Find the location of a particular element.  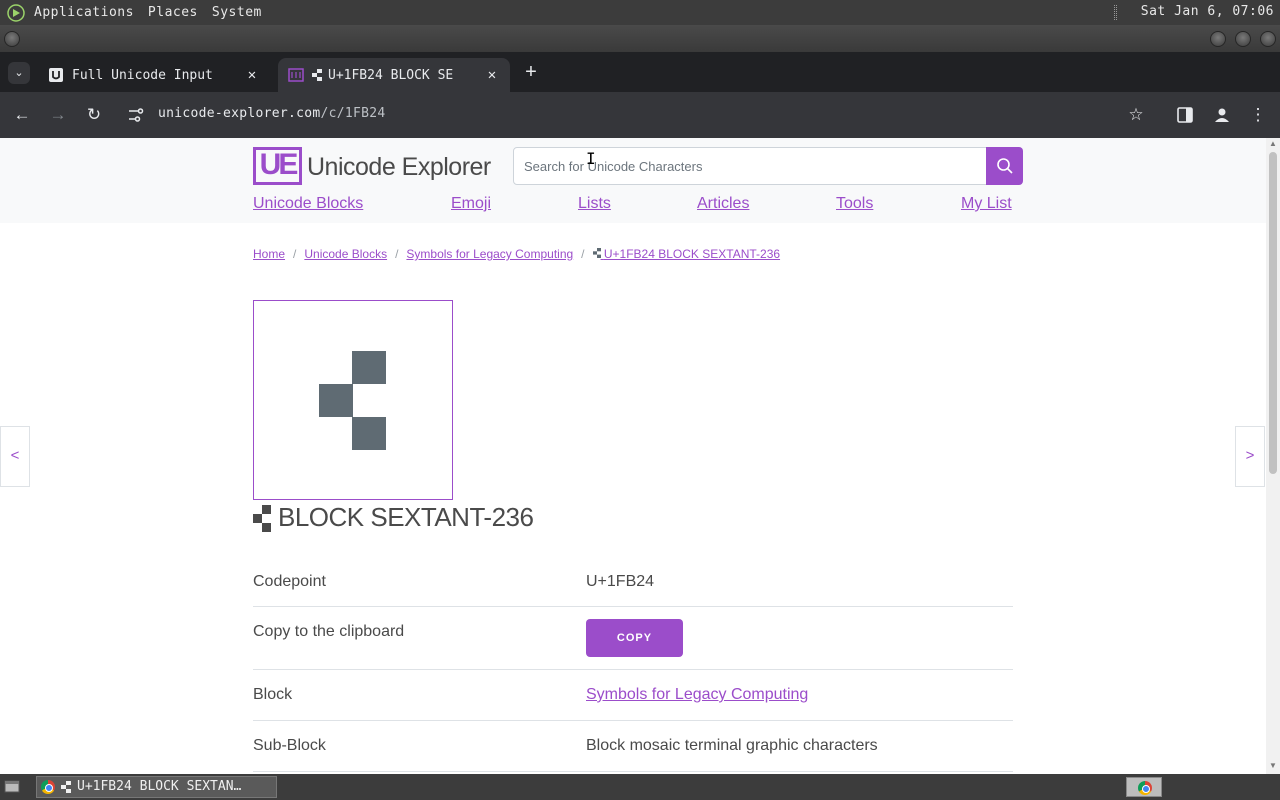

gnome-foot-icon is located at coordinates (16, 13).